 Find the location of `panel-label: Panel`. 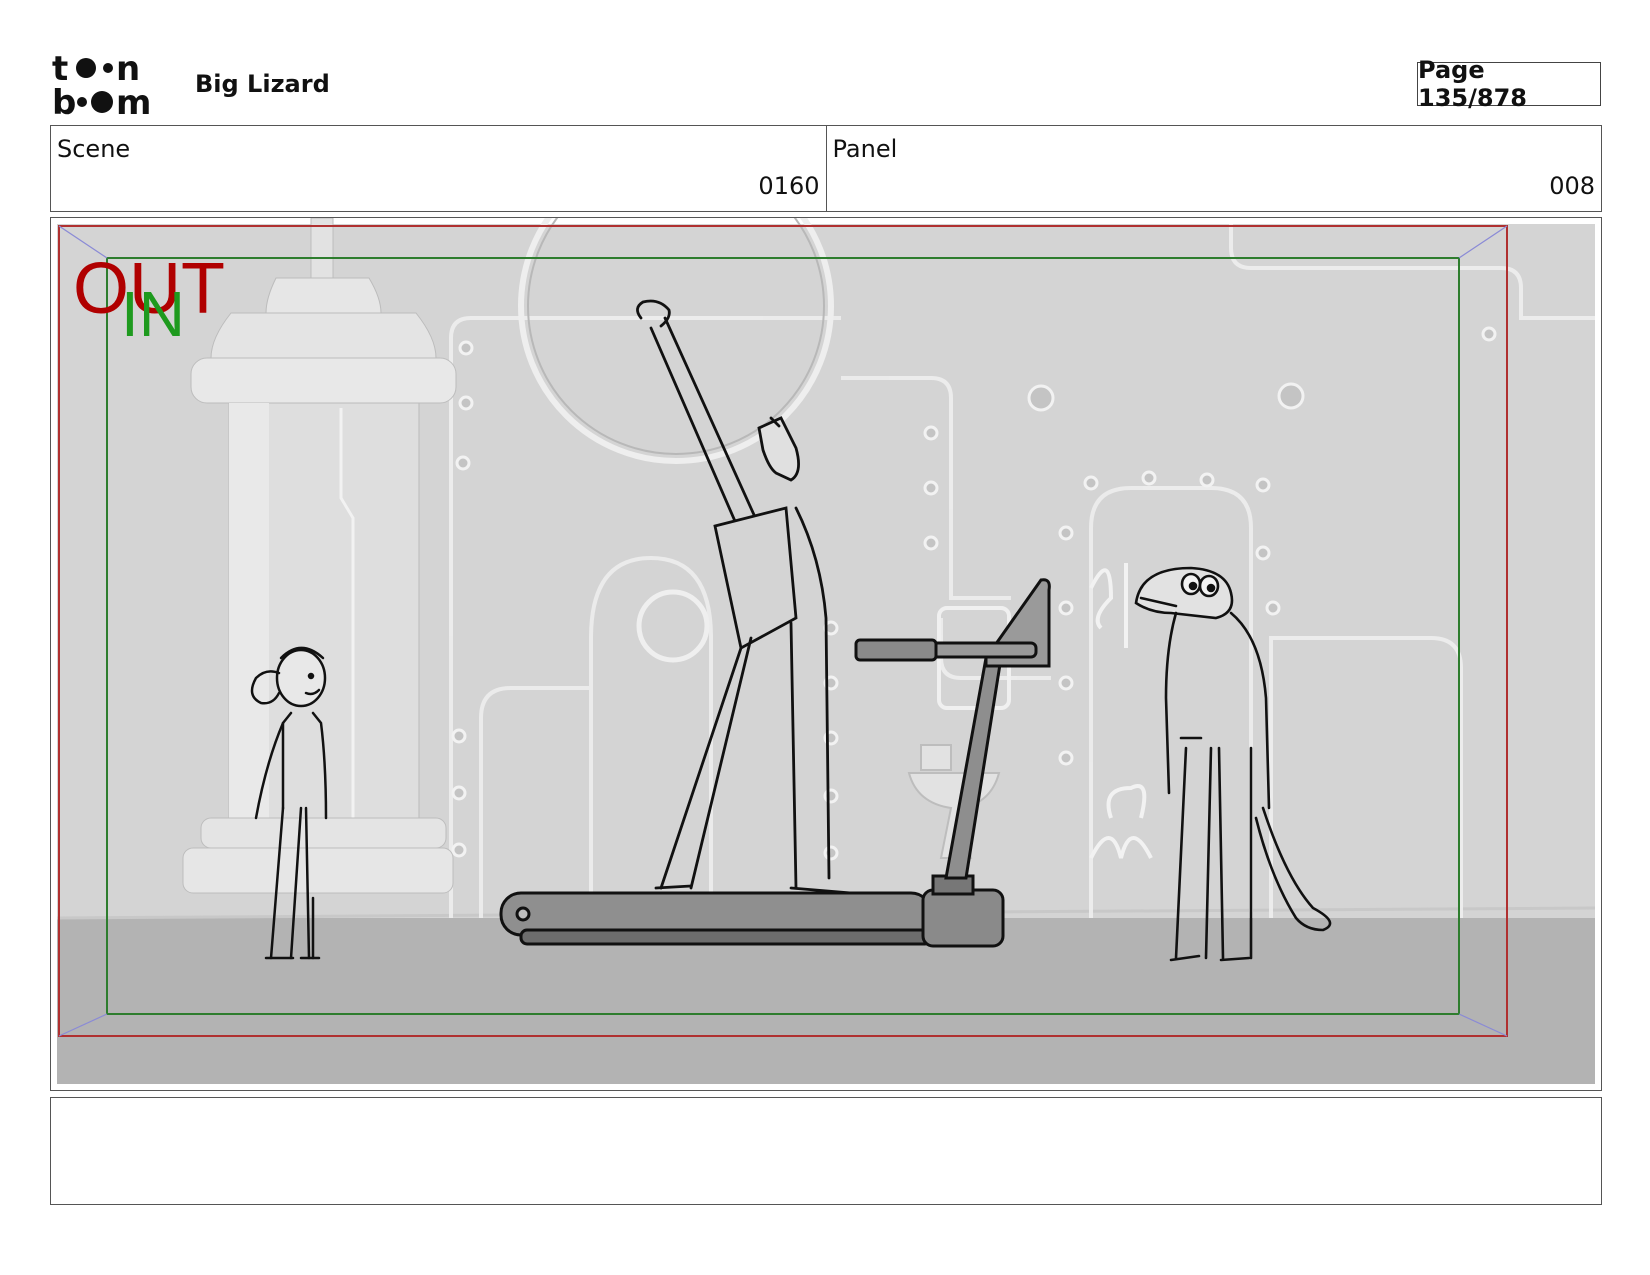

panel-label: Panel is located at coordinates (865, 149).